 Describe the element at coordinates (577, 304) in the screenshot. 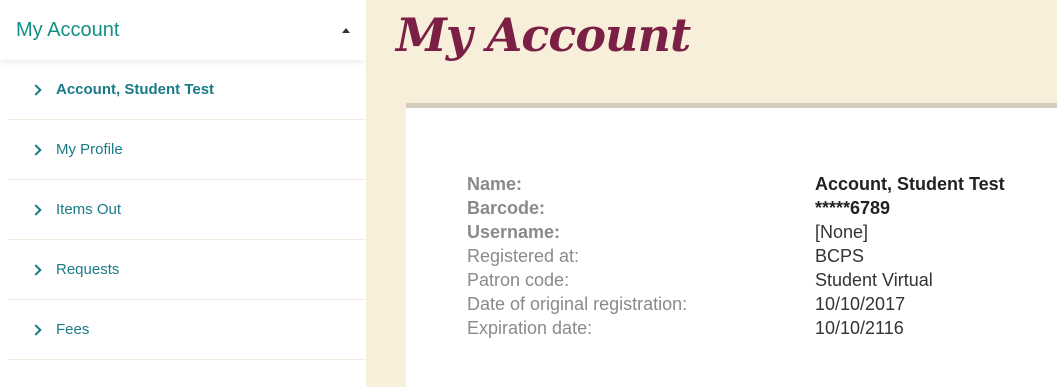

I see `info-label: Date of original registration:` at that location.